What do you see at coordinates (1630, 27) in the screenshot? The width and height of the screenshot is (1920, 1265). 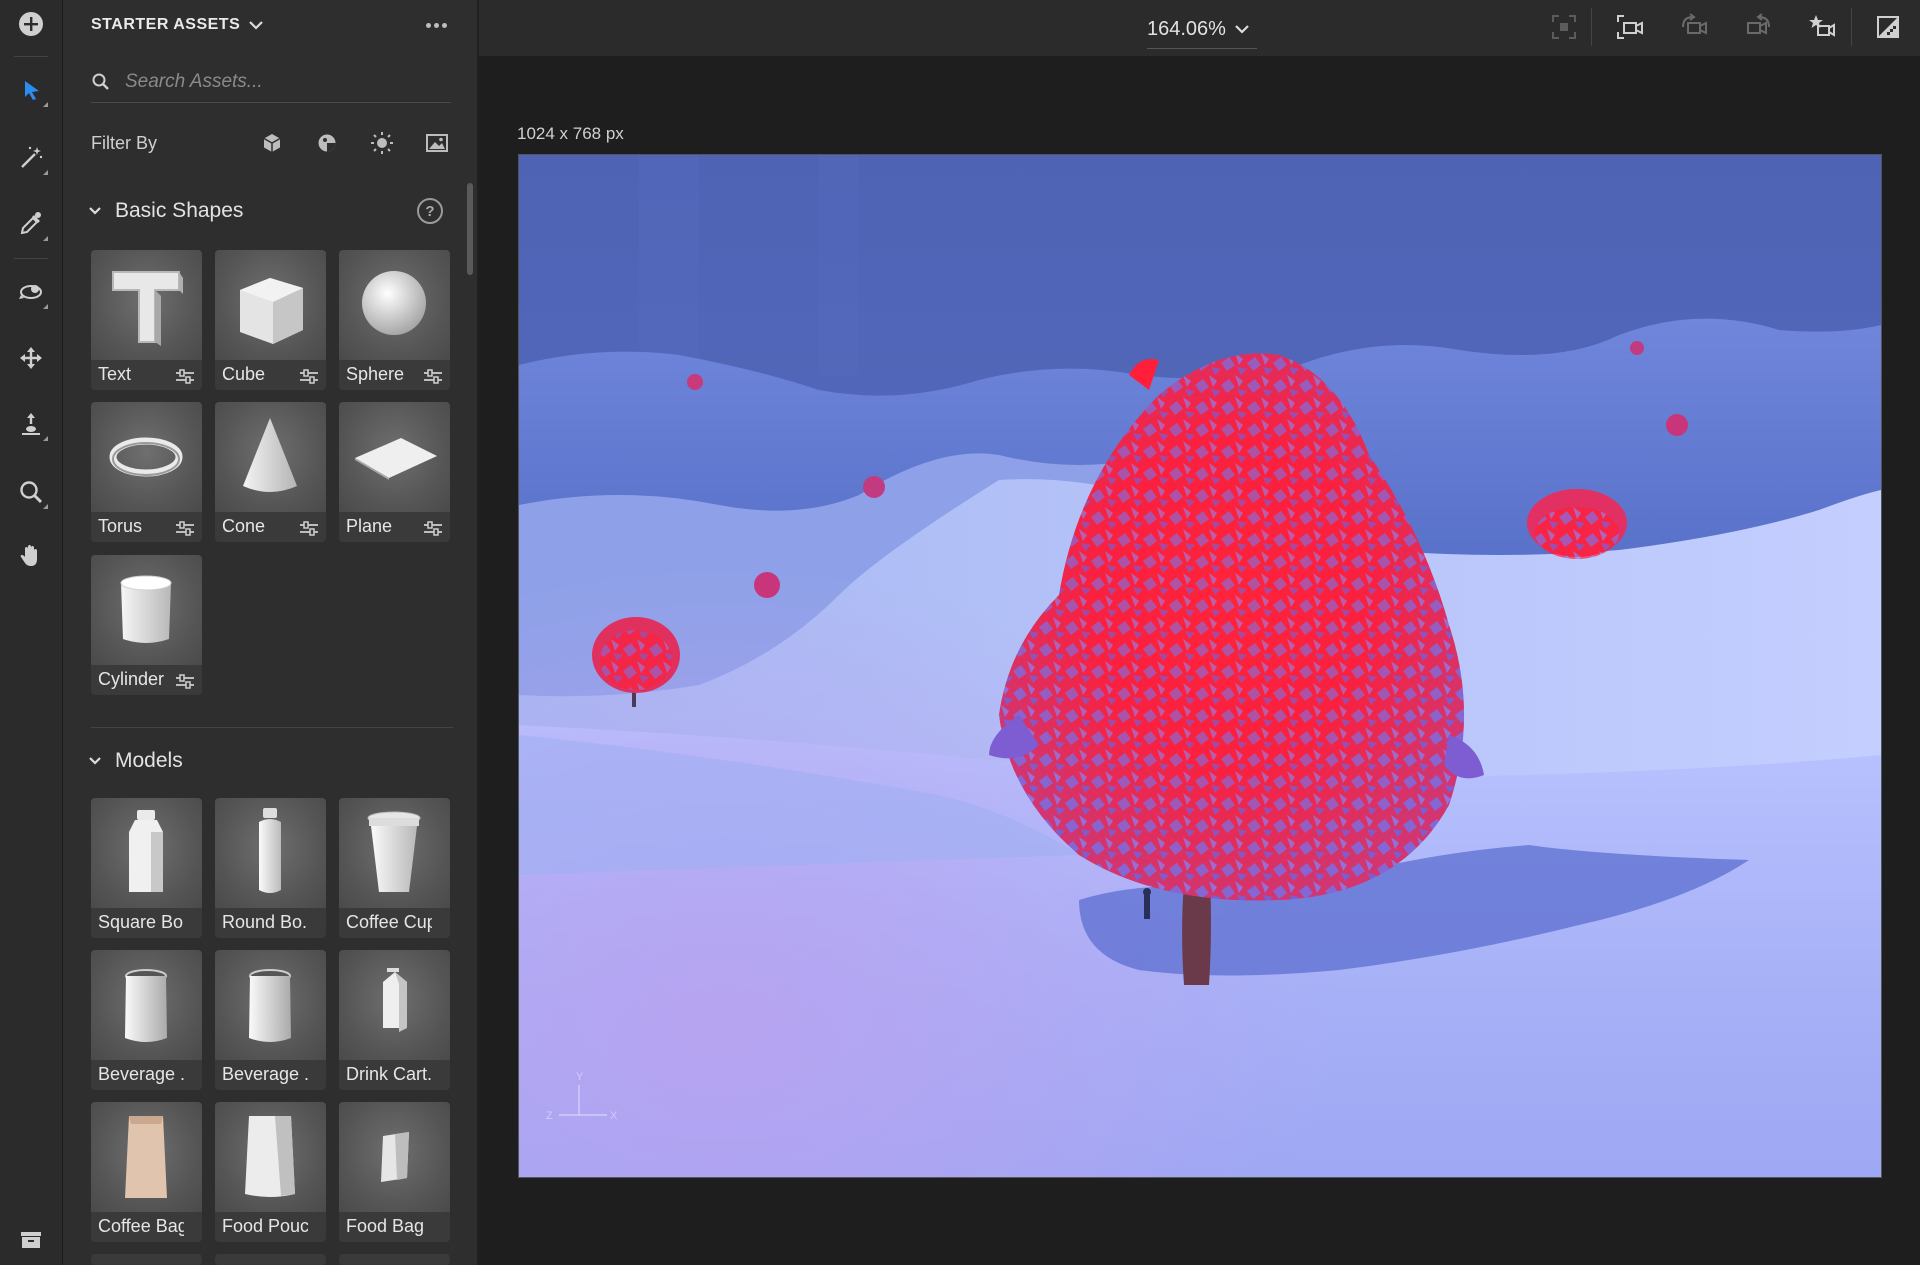 I see `camera-frame-icon` at bounding box center [1630, 27].